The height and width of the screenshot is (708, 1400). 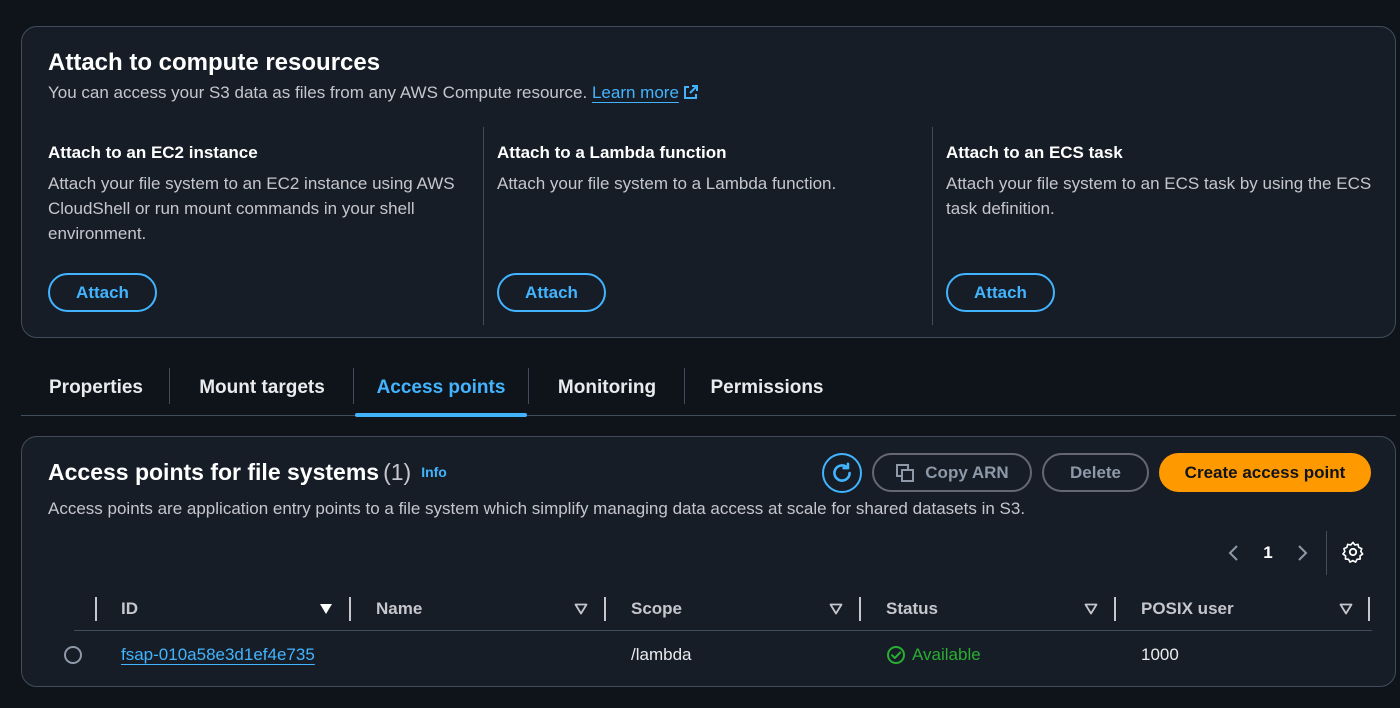 I want to click on top-strip-cut-off, so click(x=700, y=7).